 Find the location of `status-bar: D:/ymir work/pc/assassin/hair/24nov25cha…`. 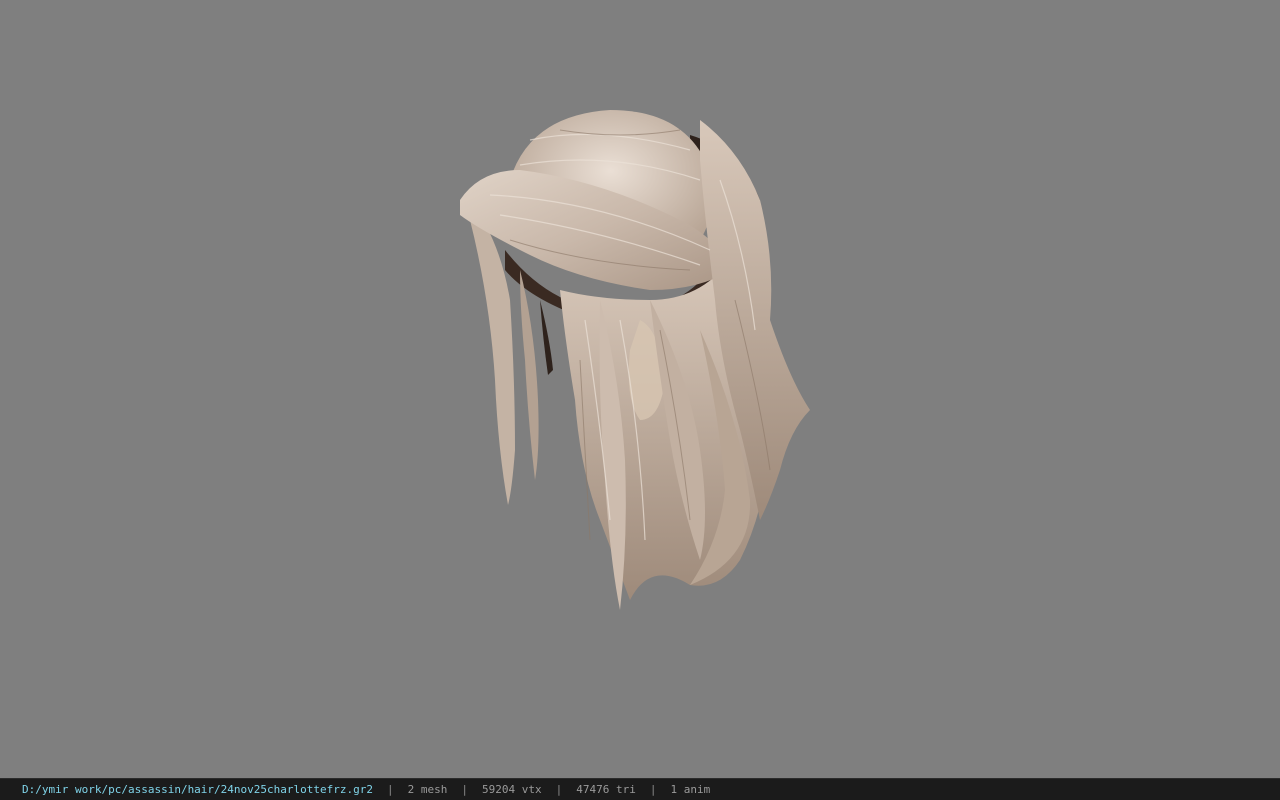

status-bar: D:/ymir work/pc/assassin/hair/24nov25cha… is located at coordinates (640, 789).